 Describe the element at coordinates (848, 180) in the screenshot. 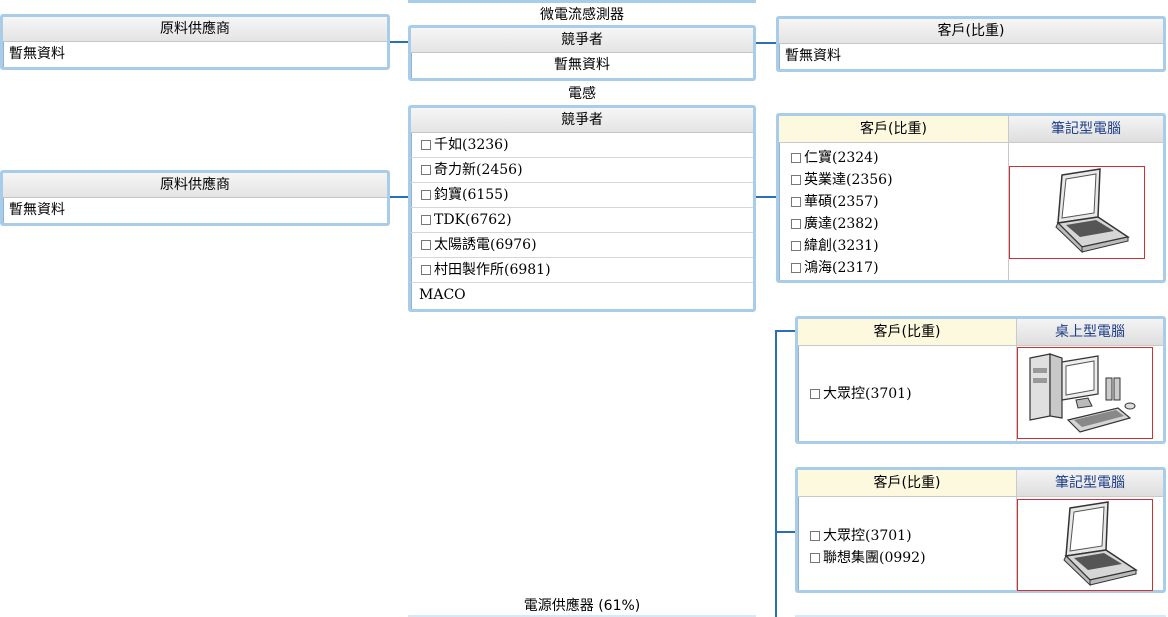

I see `customer-label: 英業達(2356)` at that location.